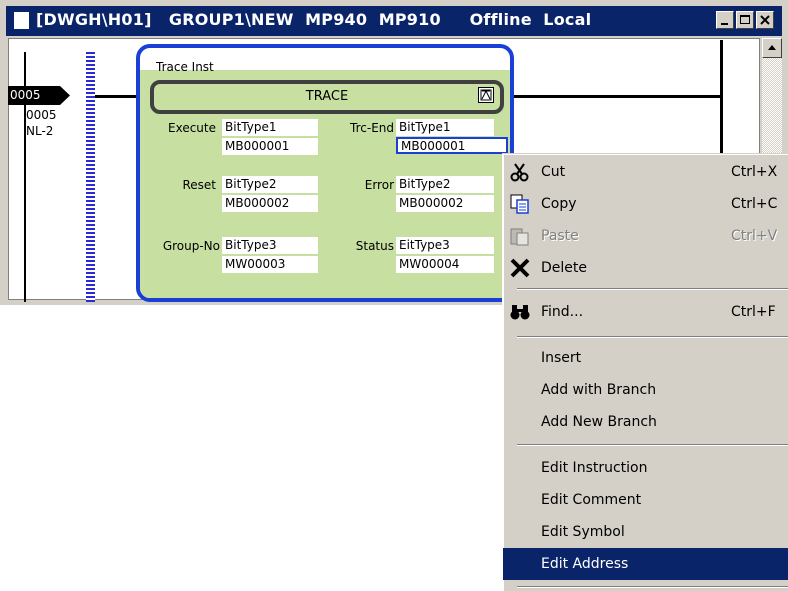 The height and width of the screenshot is (591, 788). I want to click on window-icon, so click(21, 20).